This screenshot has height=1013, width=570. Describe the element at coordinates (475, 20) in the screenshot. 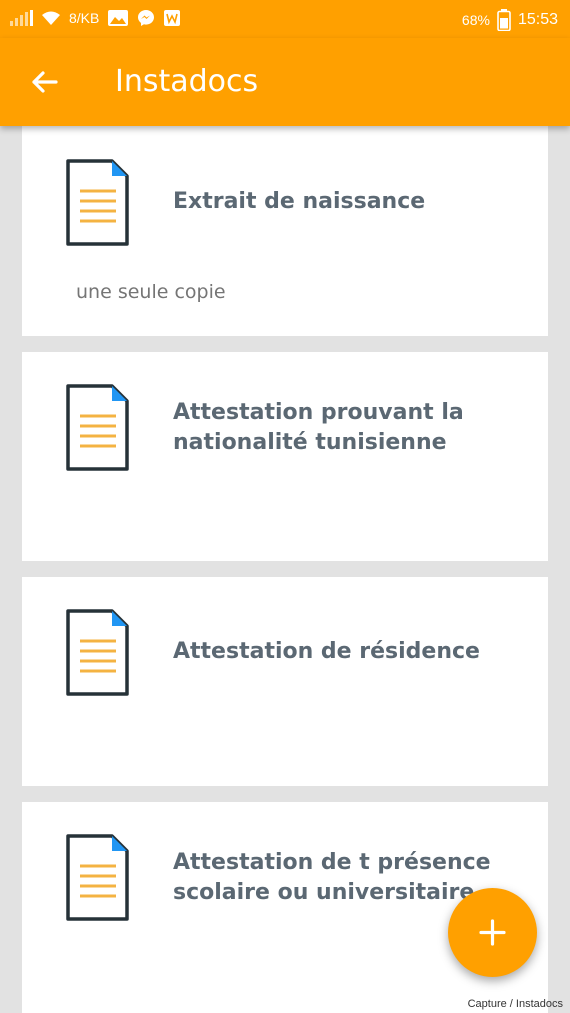

I see `battery-percent: 68%` at that location.